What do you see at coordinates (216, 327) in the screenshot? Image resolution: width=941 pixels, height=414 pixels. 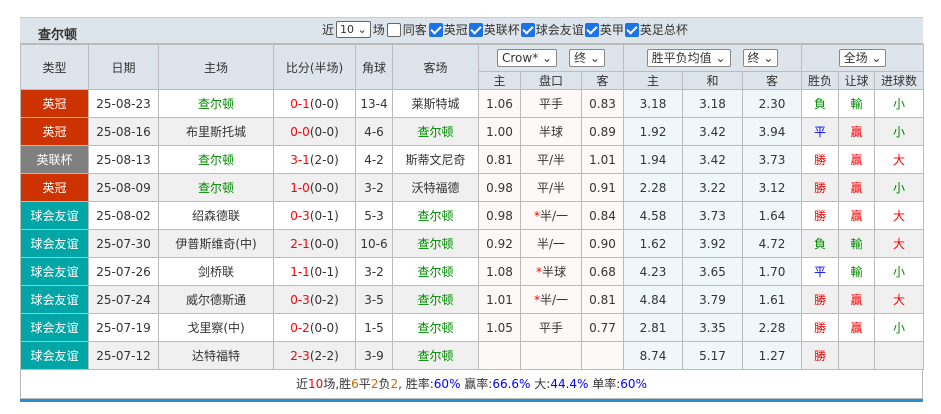 I see `home-team: 戈里察(中)` at bounding box center [216, 327].